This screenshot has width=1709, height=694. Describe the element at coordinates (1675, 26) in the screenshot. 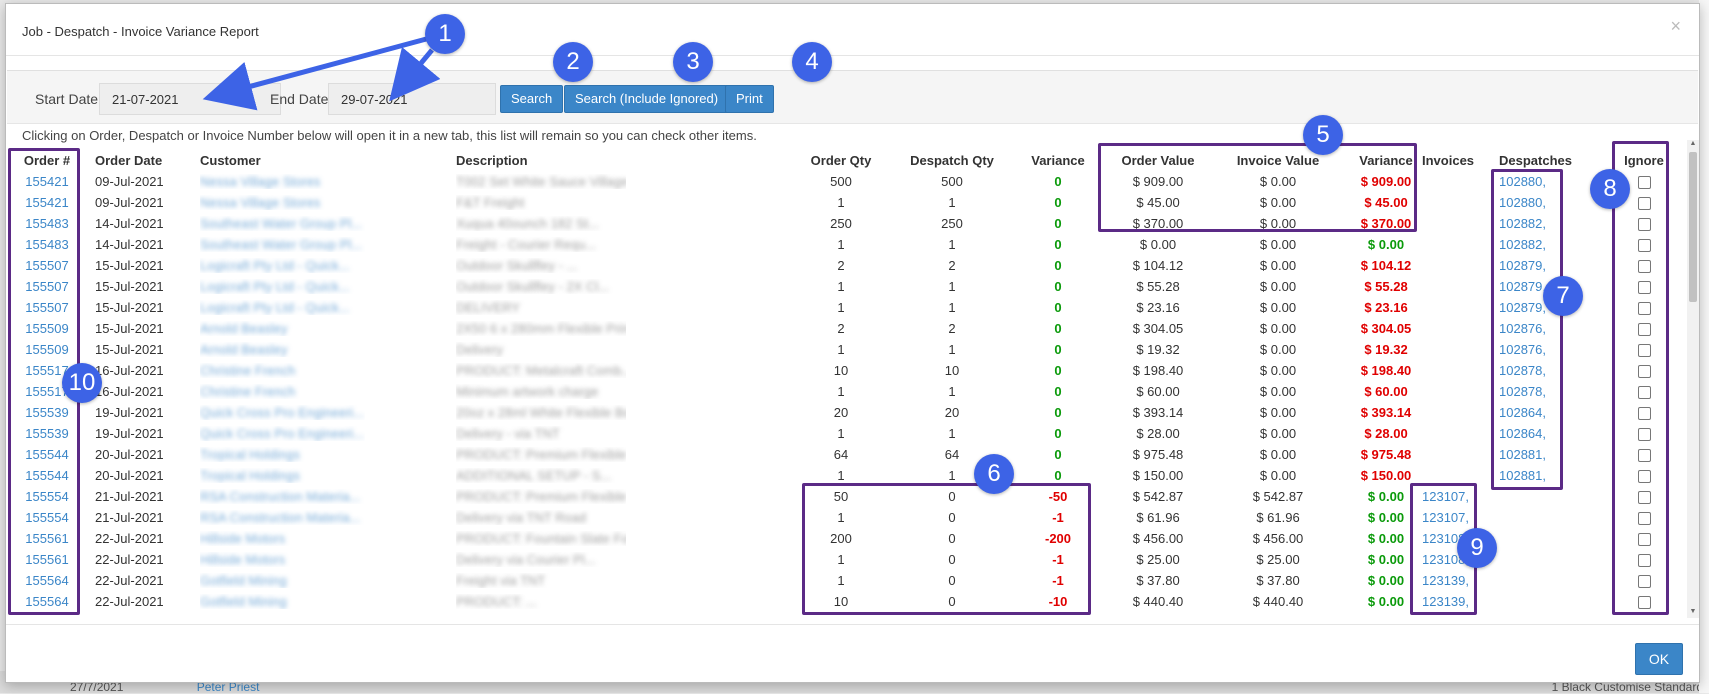

I see `close-icon: ×` at that location.